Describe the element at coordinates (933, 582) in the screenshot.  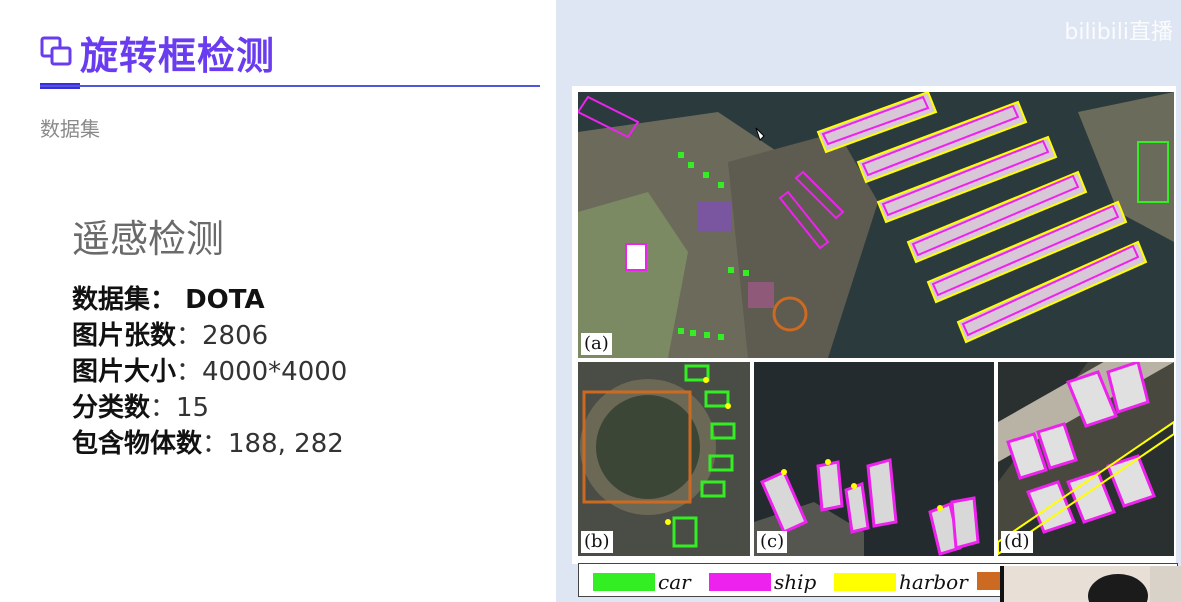
I see `legend-label-harbor: harbor` at that location.